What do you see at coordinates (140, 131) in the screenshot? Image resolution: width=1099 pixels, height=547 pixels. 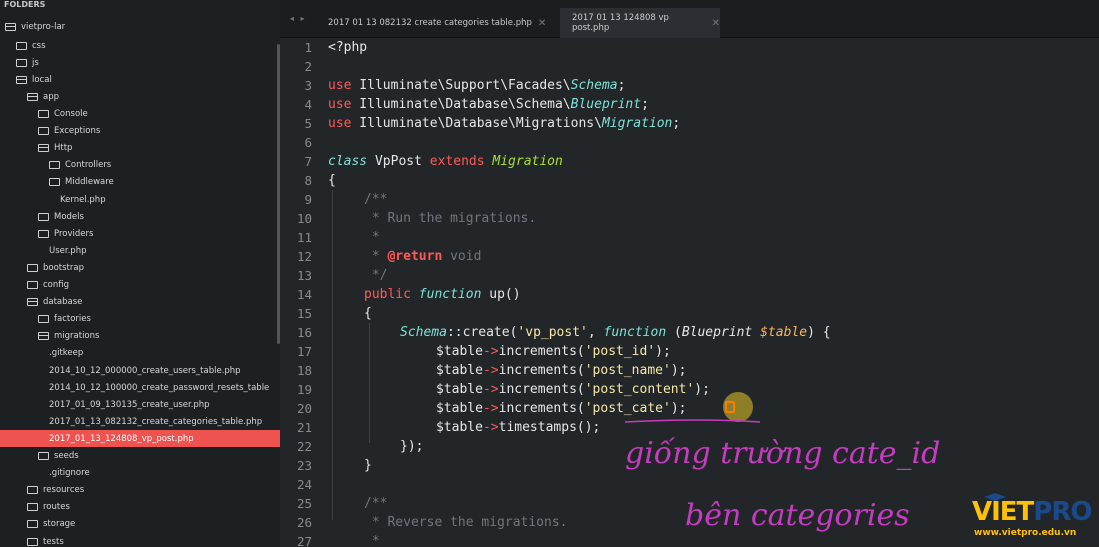 I see `folder-item: Exceptions` at bounding box center [140, 131].